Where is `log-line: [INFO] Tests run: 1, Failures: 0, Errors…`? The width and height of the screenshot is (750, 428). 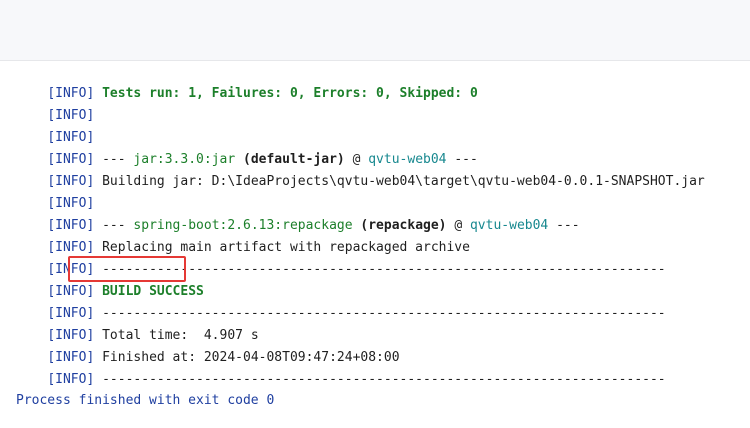 log-line: [INFO] Tests run: 1, Failures: 0, Errors… is located at coordinates (246, 81).